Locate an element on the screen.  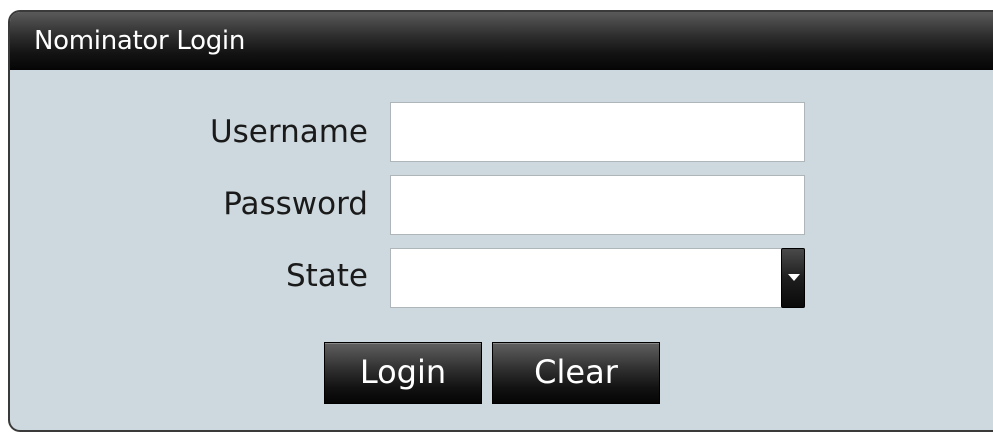
state-dropdown is located at coordinates (597, 278).